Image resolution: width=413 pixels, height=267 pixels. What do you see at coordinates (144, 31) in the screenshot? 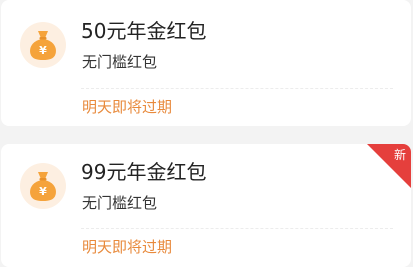
I see `coupon-title: 50元年金红包` at bounding box center [144, 31].